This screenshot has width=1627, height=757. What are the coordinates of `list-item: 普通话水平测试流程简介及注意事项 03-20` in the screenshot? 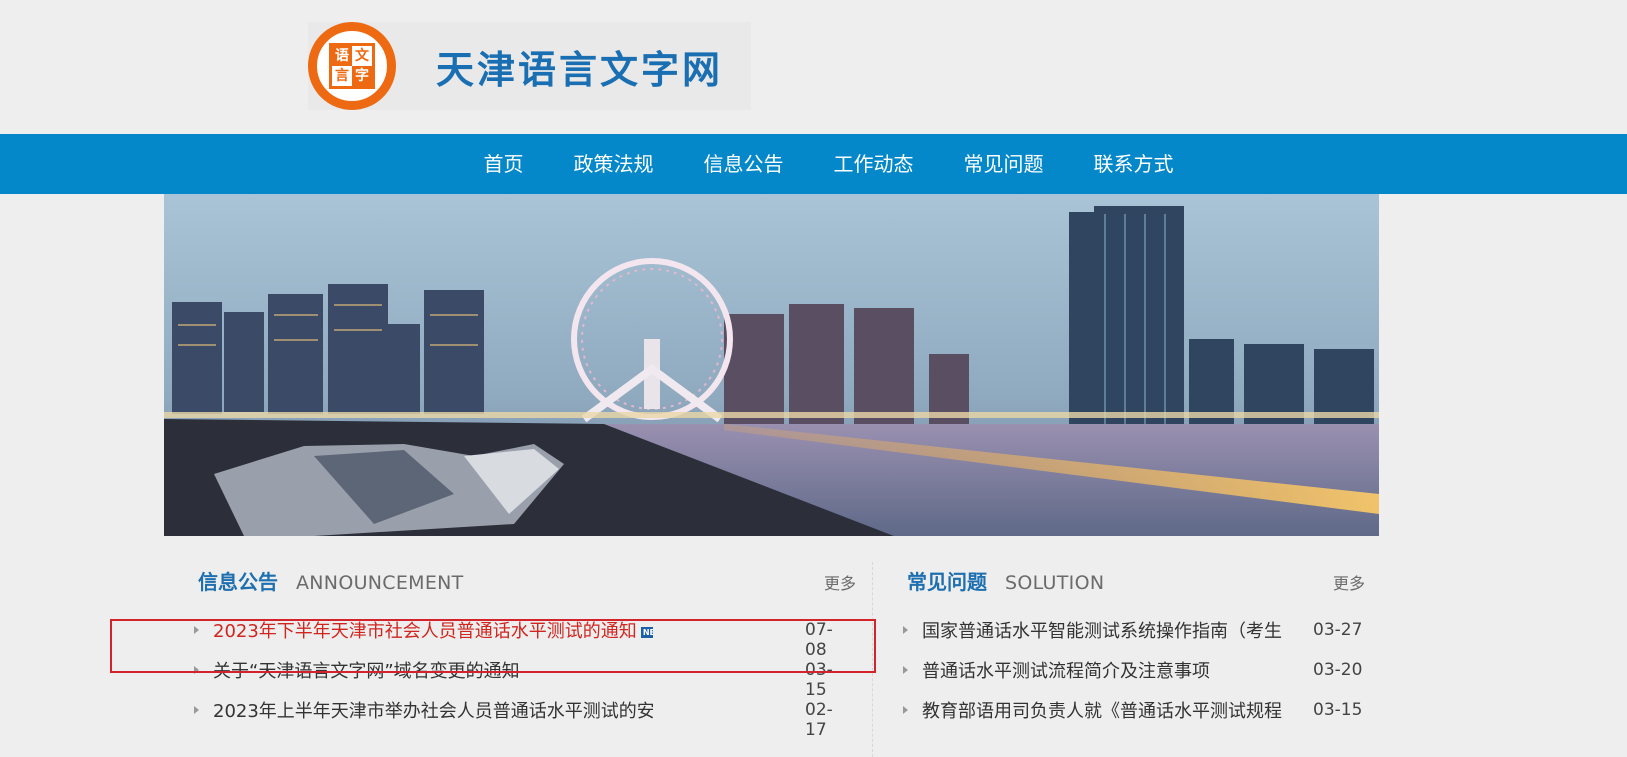 It's located at (1133, 670).